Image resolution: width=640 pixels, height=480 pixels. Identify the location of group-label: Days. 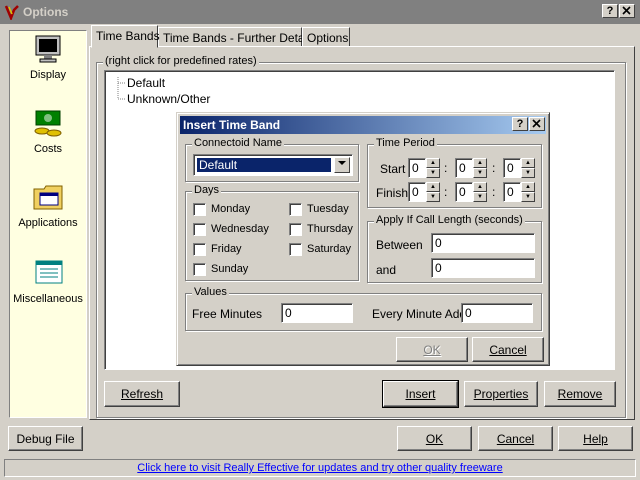
(207, 190).